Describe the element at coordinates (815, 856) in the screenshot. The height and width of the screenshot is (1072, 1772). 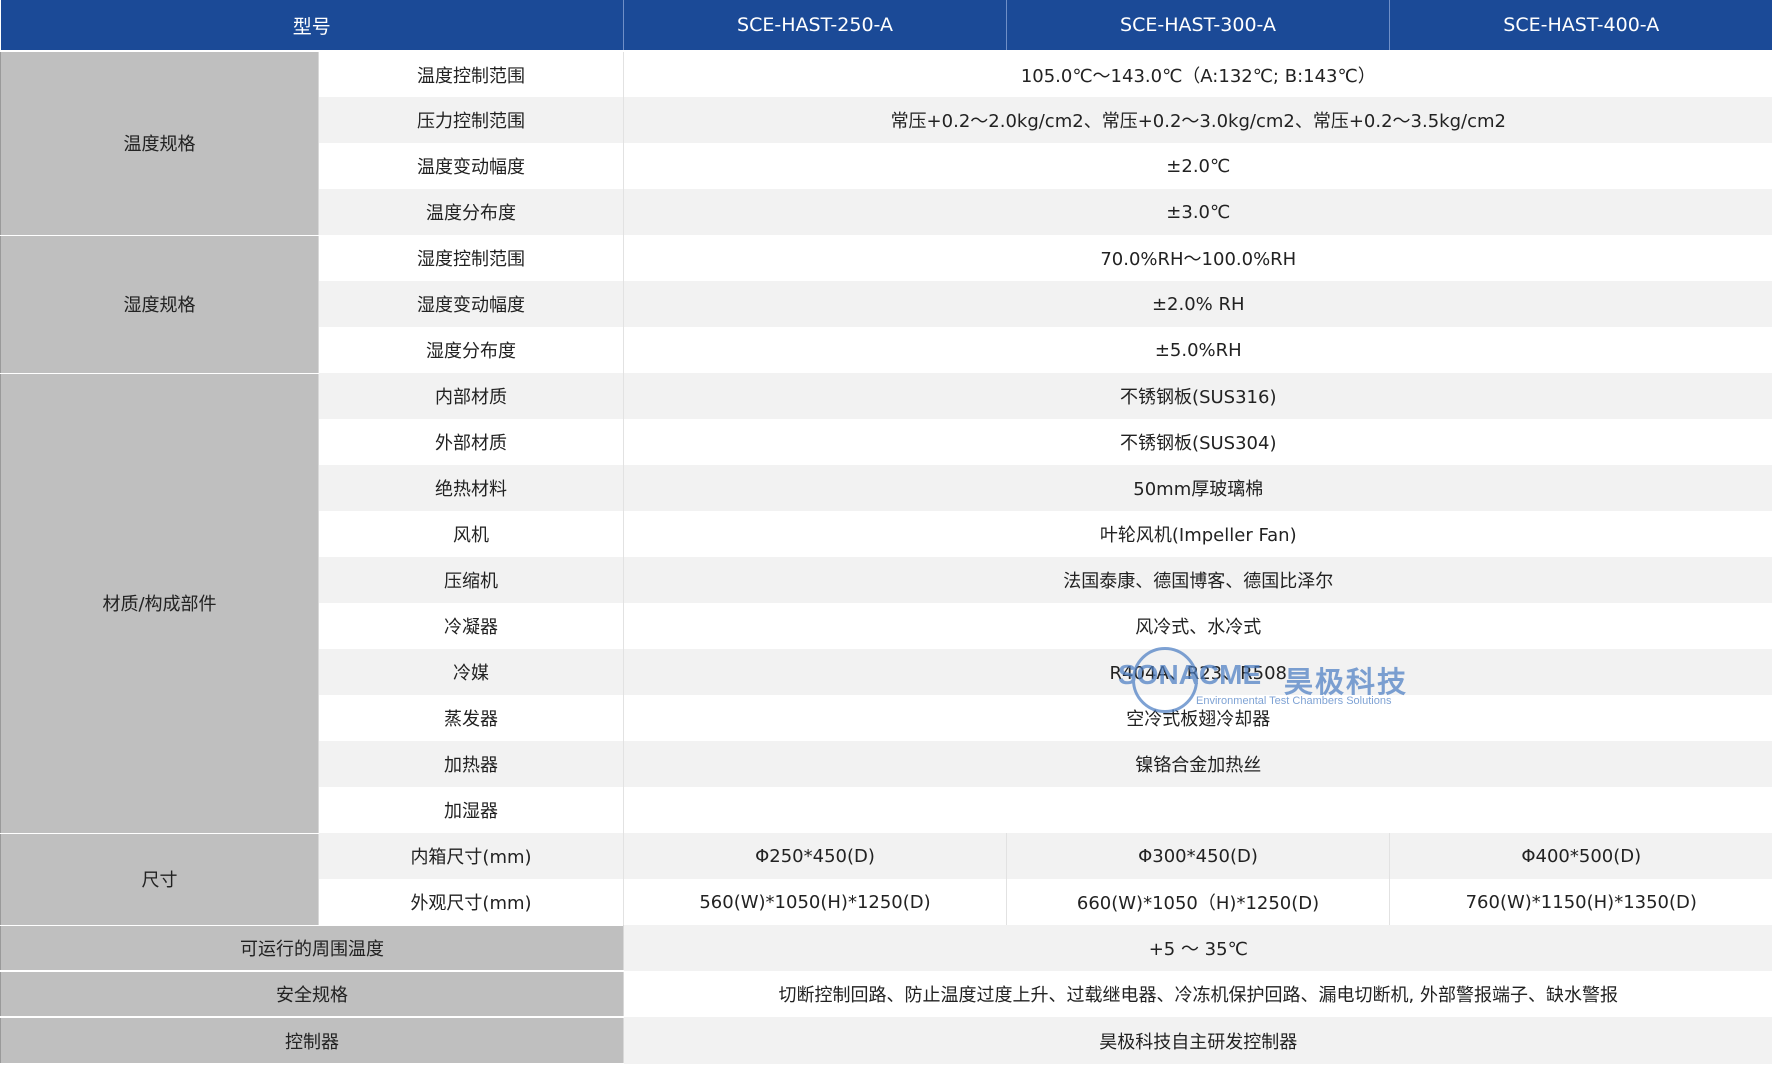
I see `row-value-250: Φ250*450(D)` at that location.